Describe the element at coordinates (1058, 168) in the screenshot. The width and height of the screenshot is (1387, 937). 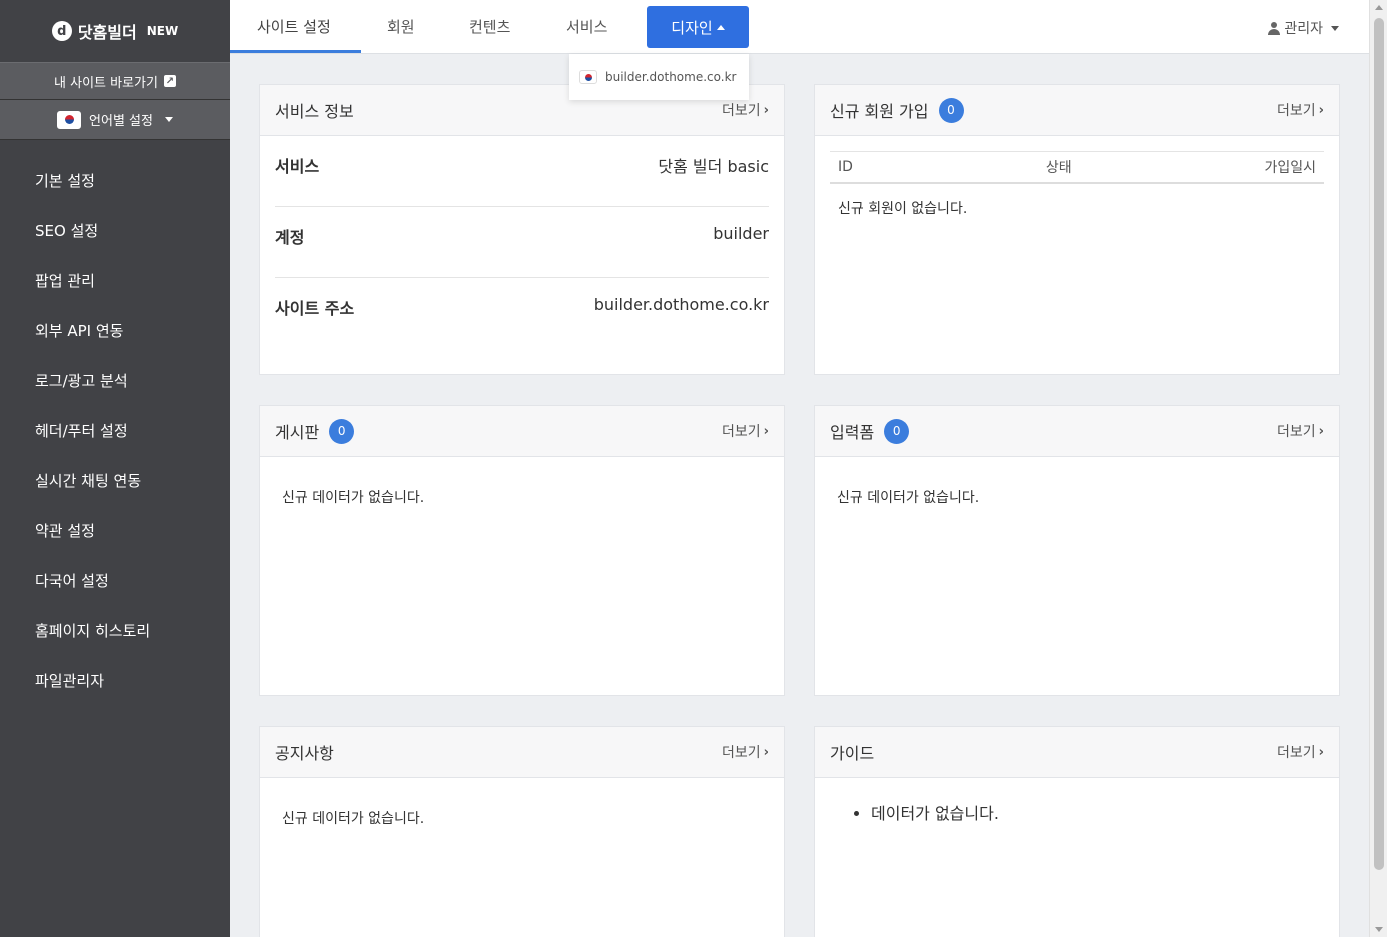
I see `column-status: 상태` at that location.